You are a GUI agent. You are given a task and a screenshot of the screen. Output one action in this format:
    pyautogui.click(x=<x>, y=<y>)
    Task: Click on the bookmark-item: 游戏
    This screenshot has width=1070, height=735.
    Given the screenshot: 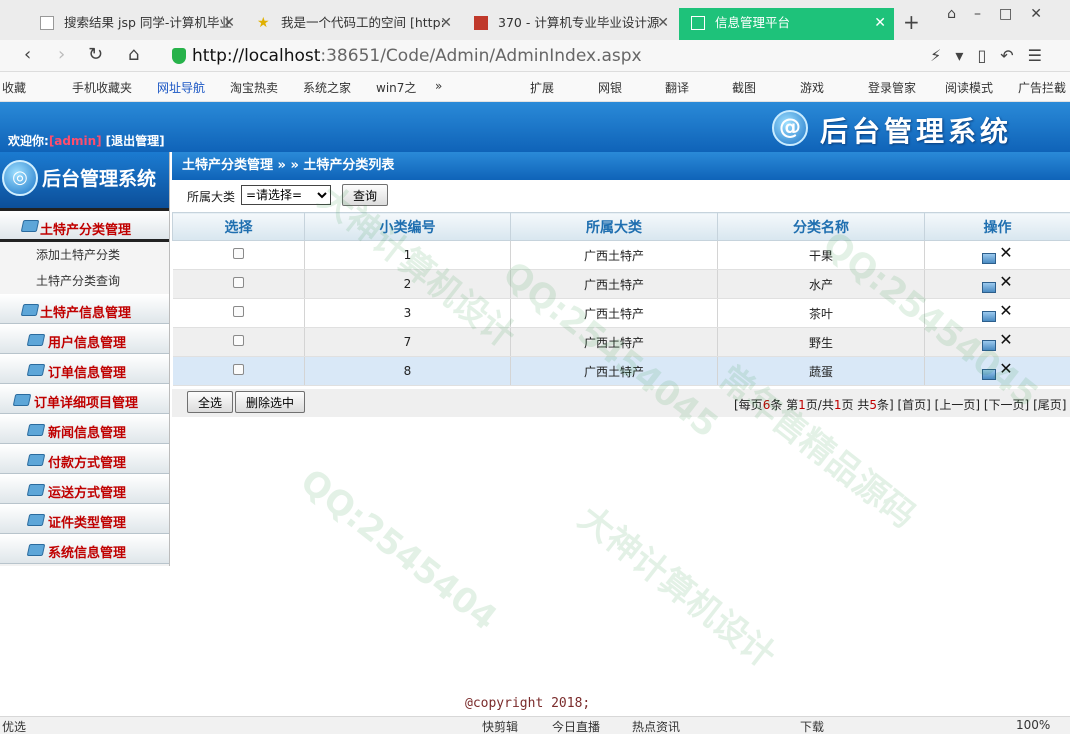 What is the action you would take?
    pyautogui.click(x=812, y=87)
    